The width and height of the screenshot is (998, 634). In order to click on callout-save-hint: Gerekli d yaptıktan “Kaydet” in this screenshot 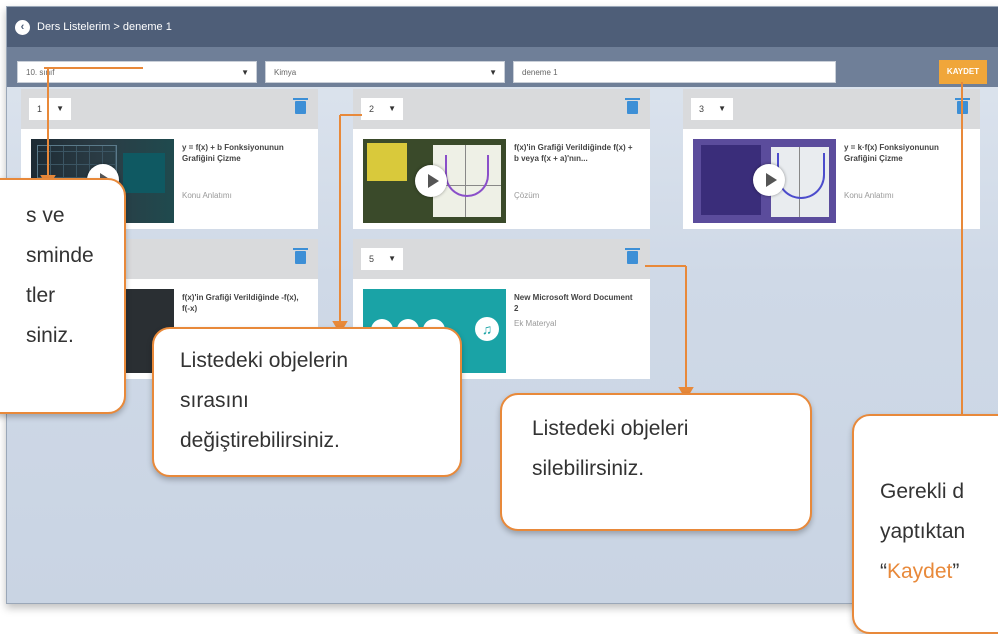, I will do `click(925, 524)`.